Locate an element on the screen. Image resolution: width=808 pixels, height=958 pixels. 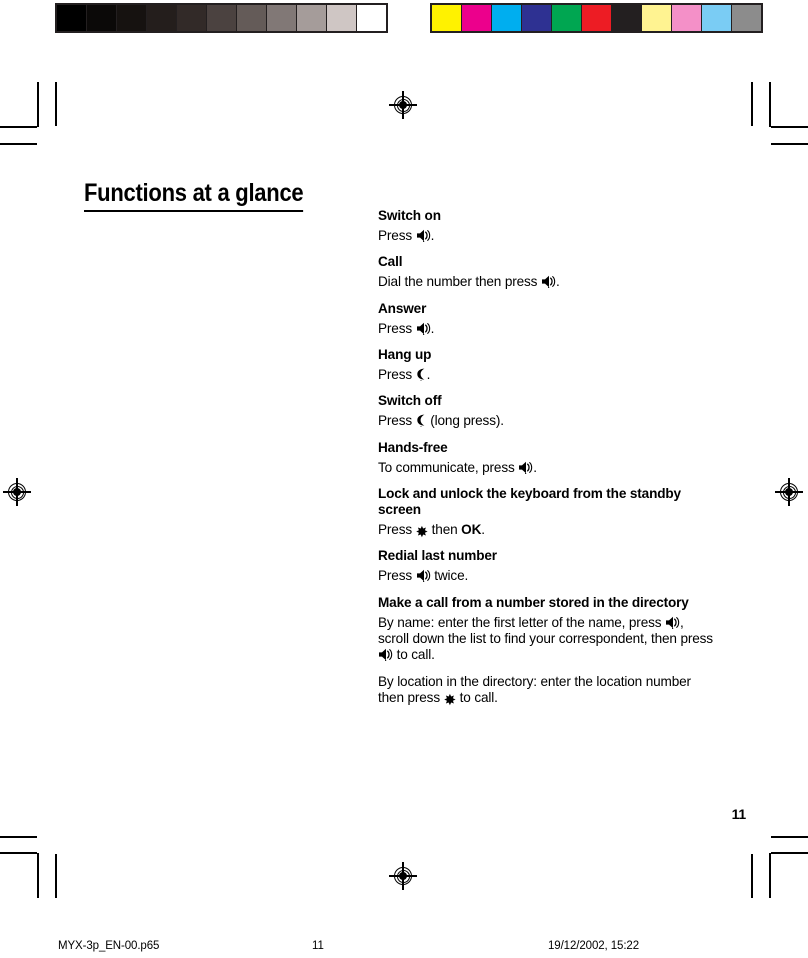
crop-mark-bottom-right-vertical is located at coordinates (752, 876).